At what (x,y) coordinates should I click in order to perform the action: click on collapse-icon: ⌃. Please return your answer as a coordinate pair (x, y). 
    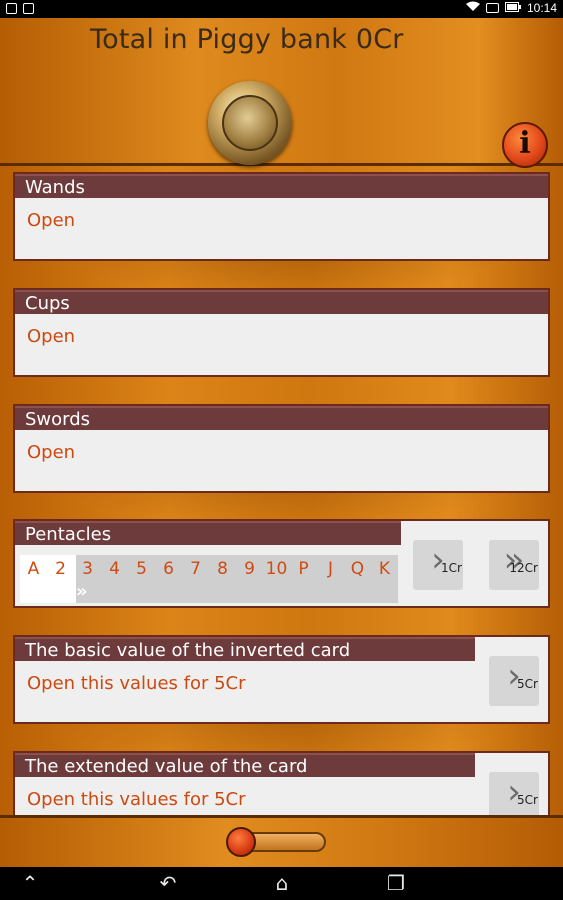
    Looking at the image, I should click on (30, 883).